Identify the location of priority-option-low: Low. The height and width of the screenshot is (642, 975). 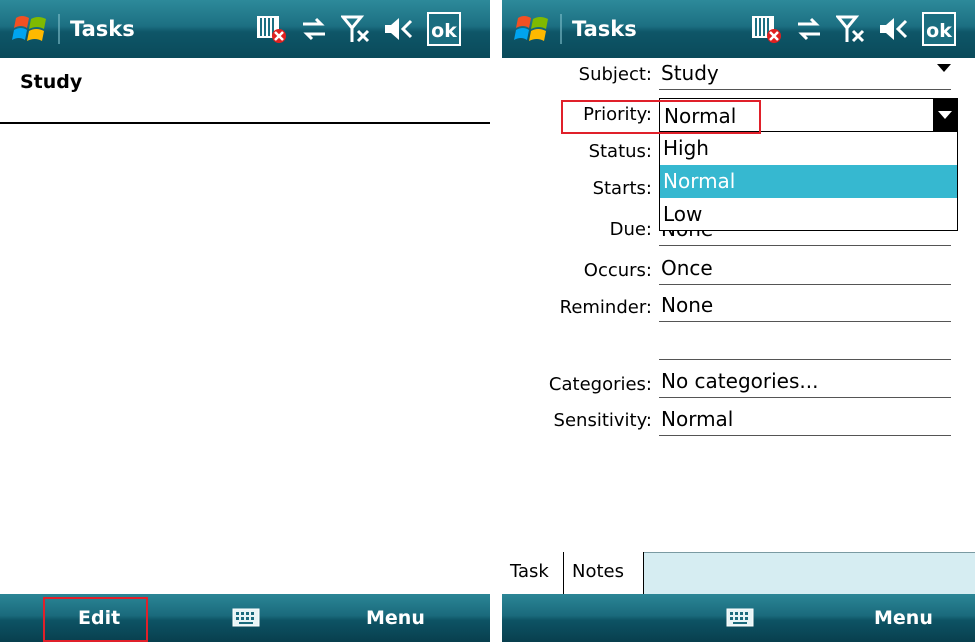
(808, 214).